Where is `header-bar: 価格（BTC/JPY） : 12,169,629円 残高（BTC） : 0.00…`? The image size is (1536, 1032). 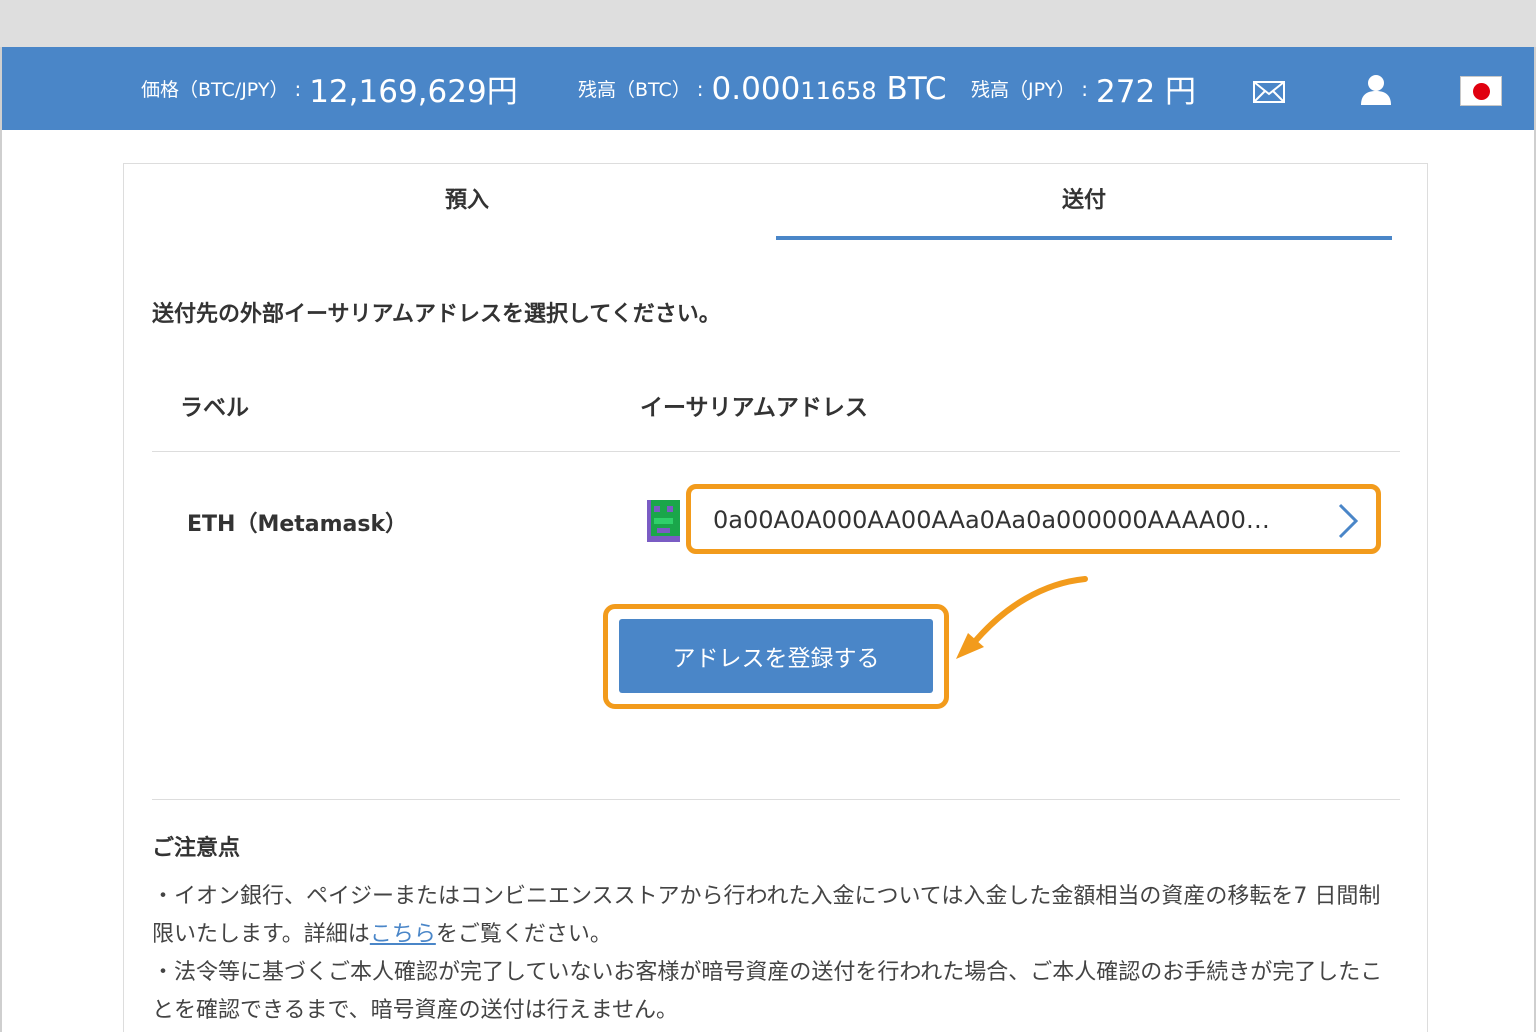
header-bar: 価格（BTC/JPY） : 12,169,629円 残高（BTC） : 0.00… is located at coordinates (768, 88).